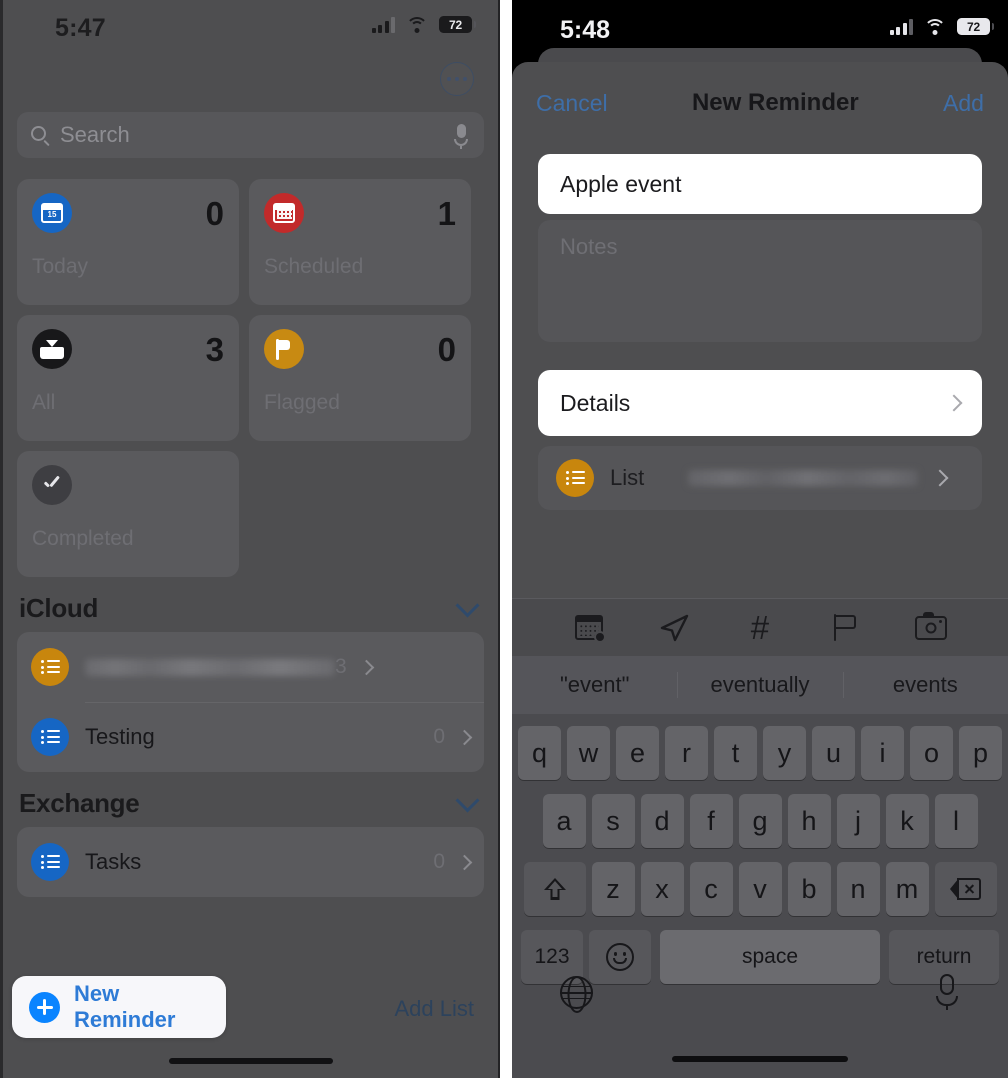  I want to click on suggestion-1: eventually, so click(759, 685).